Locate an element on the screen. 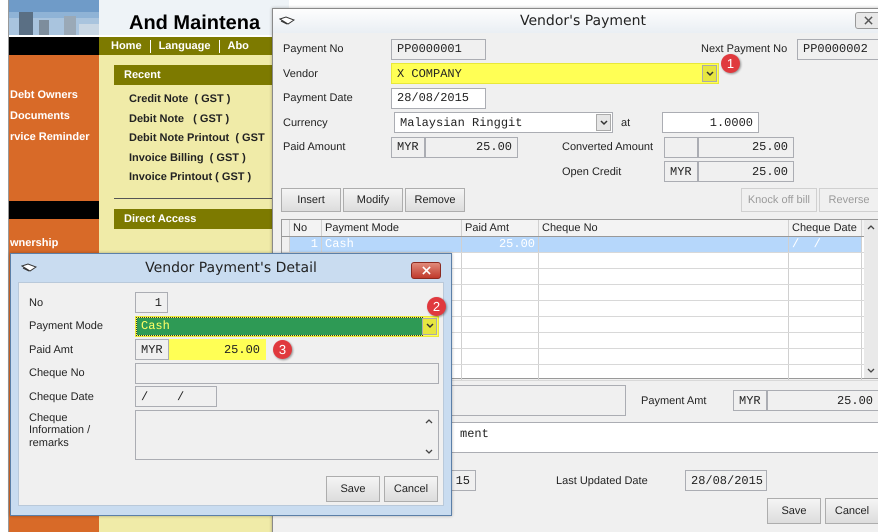 The height and width of the screenshot is (532, 878). text-field is located at coordinates (287, 373).